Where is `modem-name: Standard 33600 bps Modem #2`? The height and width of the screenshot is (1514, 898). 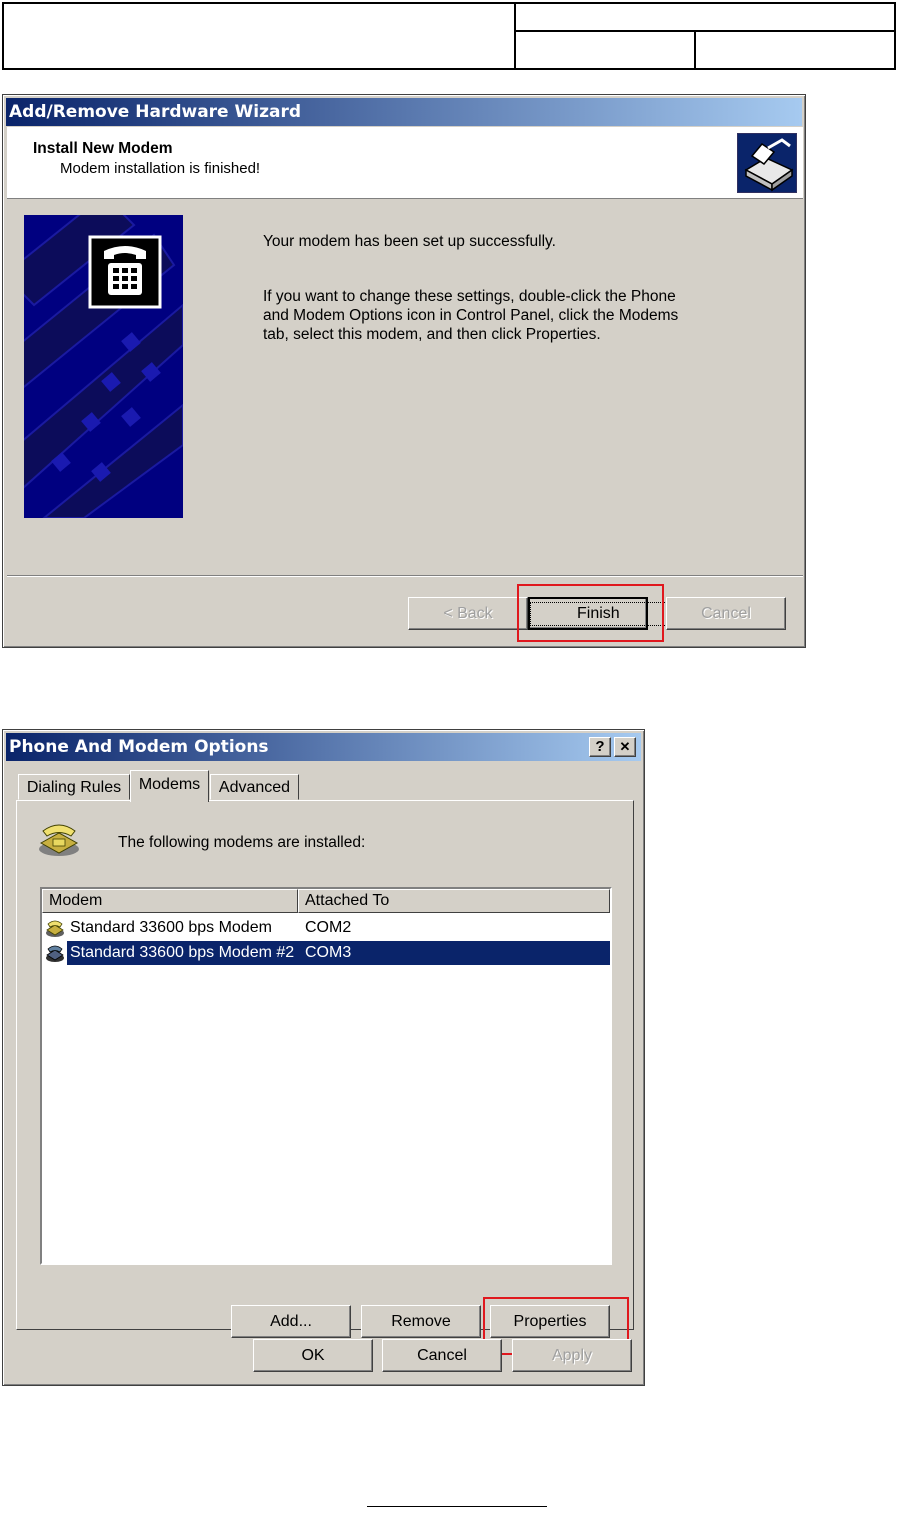
modem-name: Standard 33600 bps Modem #2 is located at coordinates (182, 952).